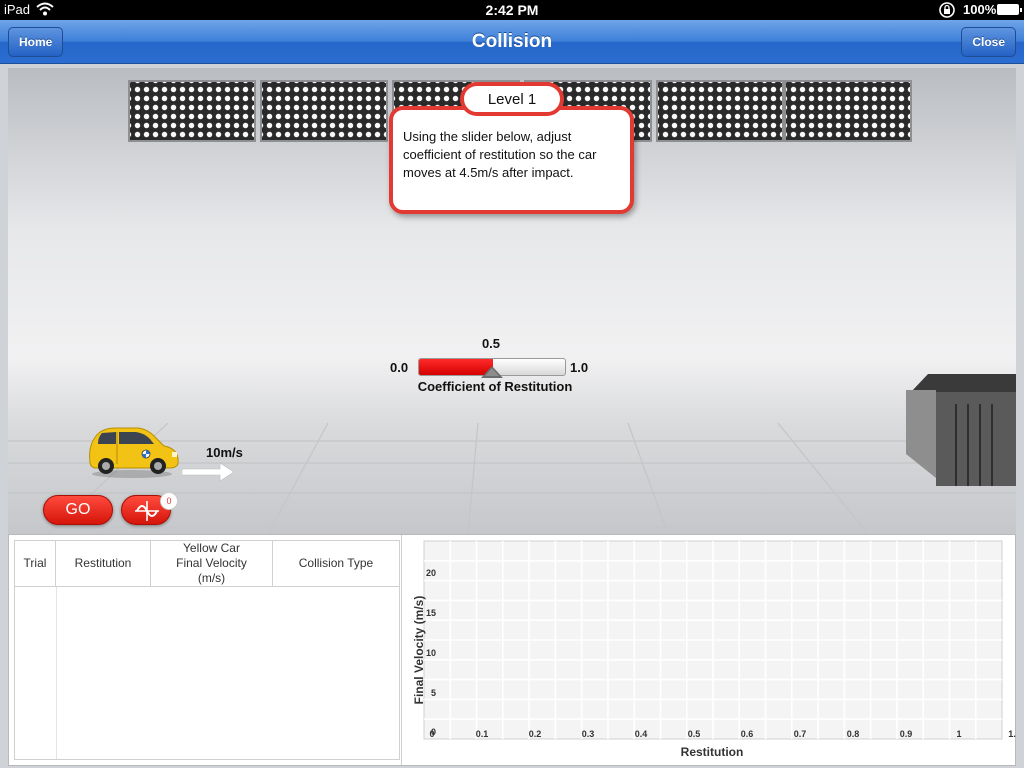 The height and width of the screenshot is (768, 1024). What do you see at coordinates (512, 99) in the screenshot?
I see `level-title: Level 1` at bounding box center [512, 99].